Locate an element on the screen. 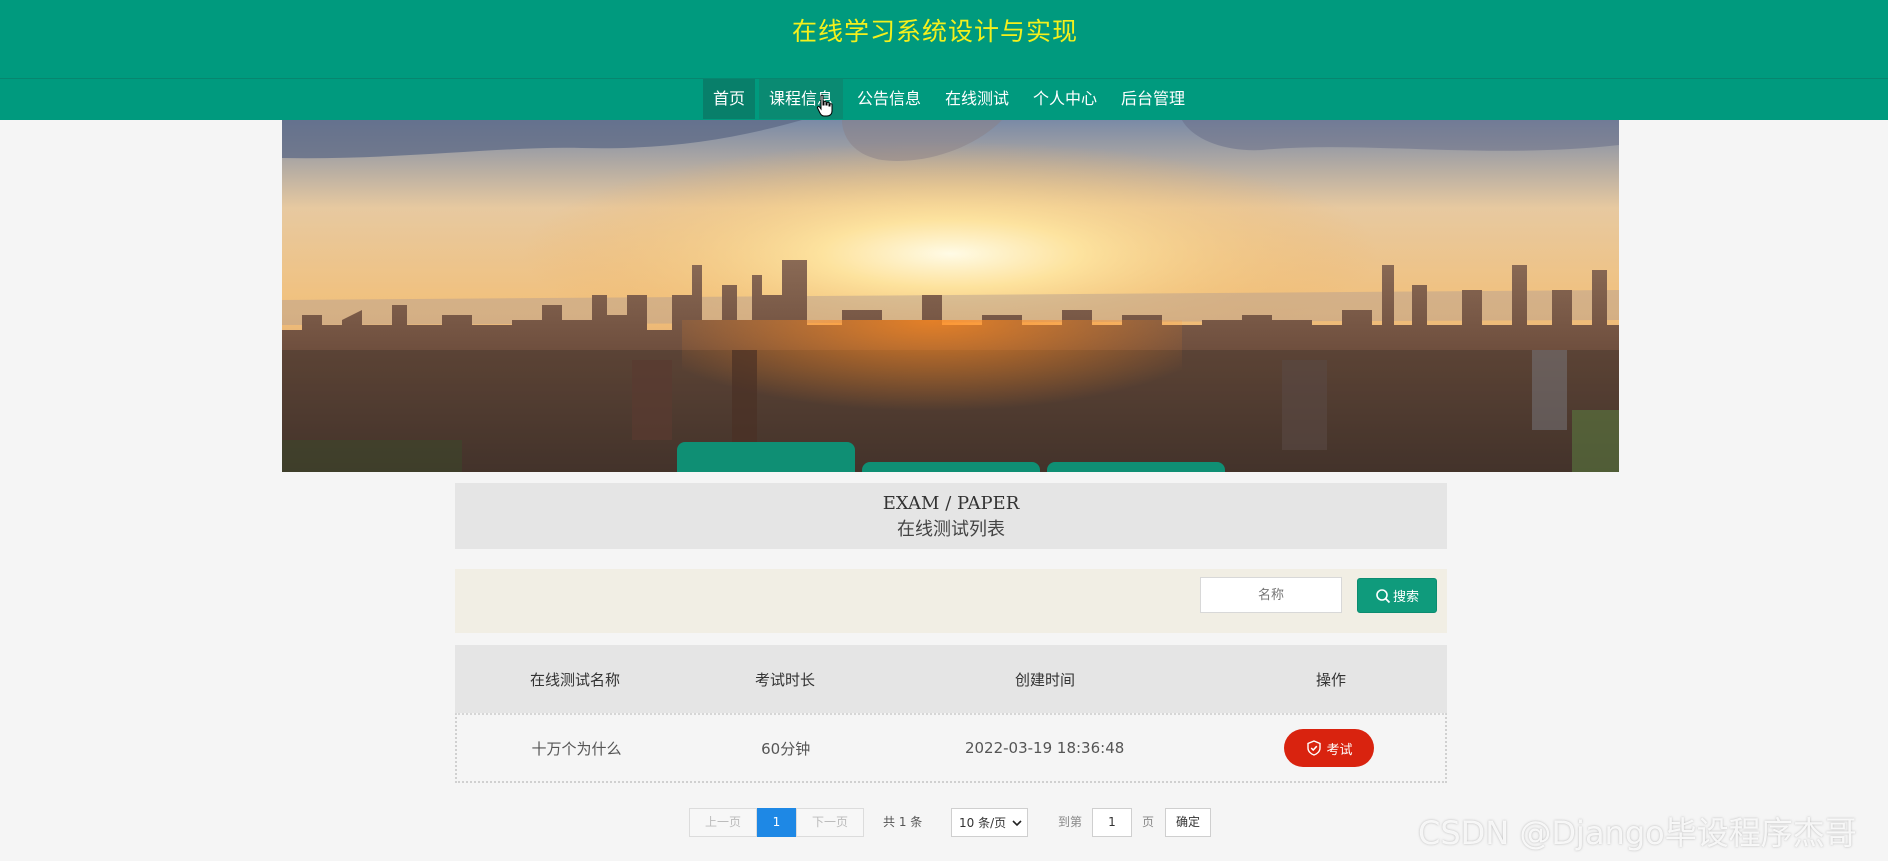 Image resolution: width=1888 pixels, height=861 pixels. page-unit-label: 页 is located at coordinates (1148, 822).